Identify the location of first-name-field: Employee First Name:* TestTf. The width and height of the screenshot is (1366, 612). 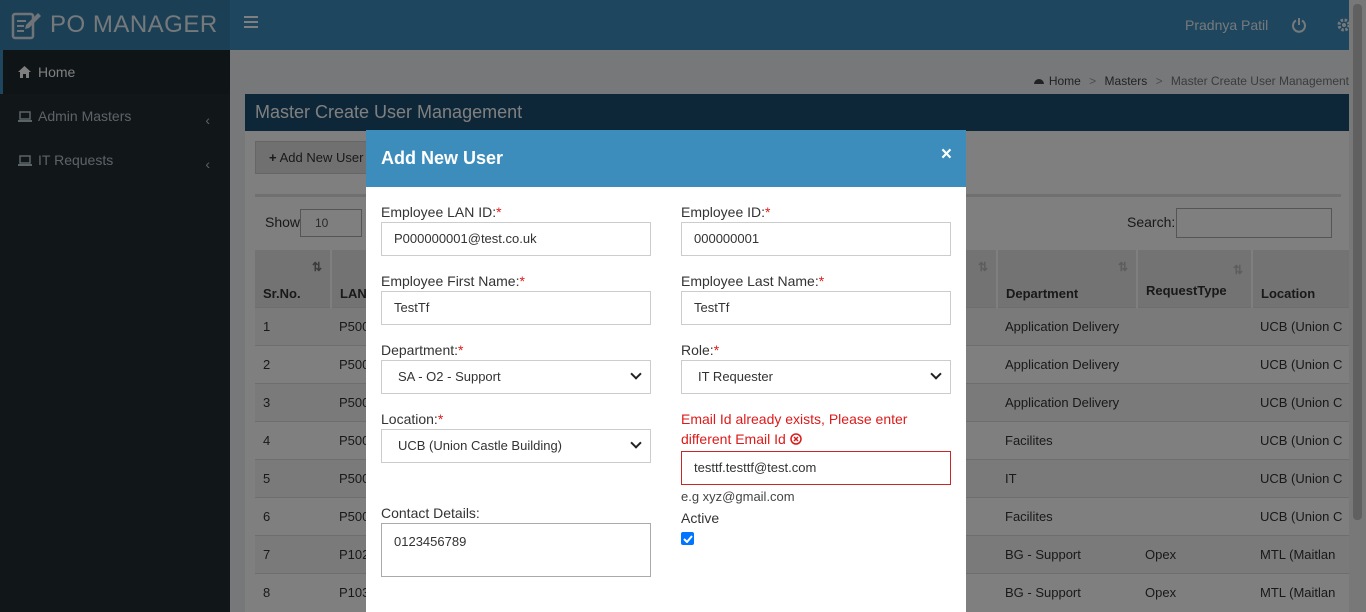
(516, 299).